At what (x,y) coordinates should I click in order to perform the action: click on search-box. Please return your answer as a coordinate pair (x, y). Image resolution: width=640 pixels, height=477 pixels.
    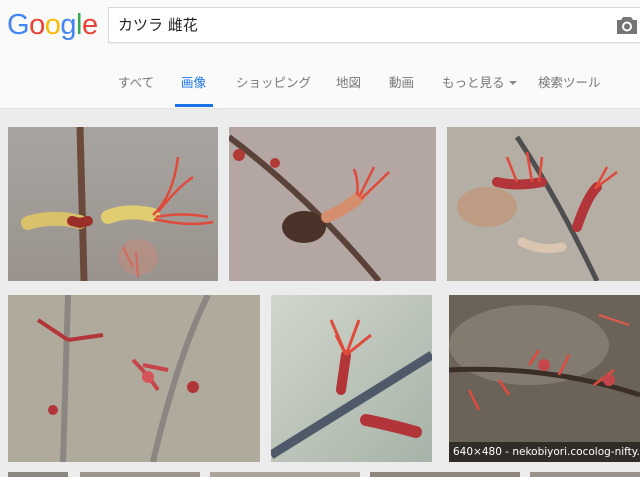
    Looking at the image, I should click on (374, 25).